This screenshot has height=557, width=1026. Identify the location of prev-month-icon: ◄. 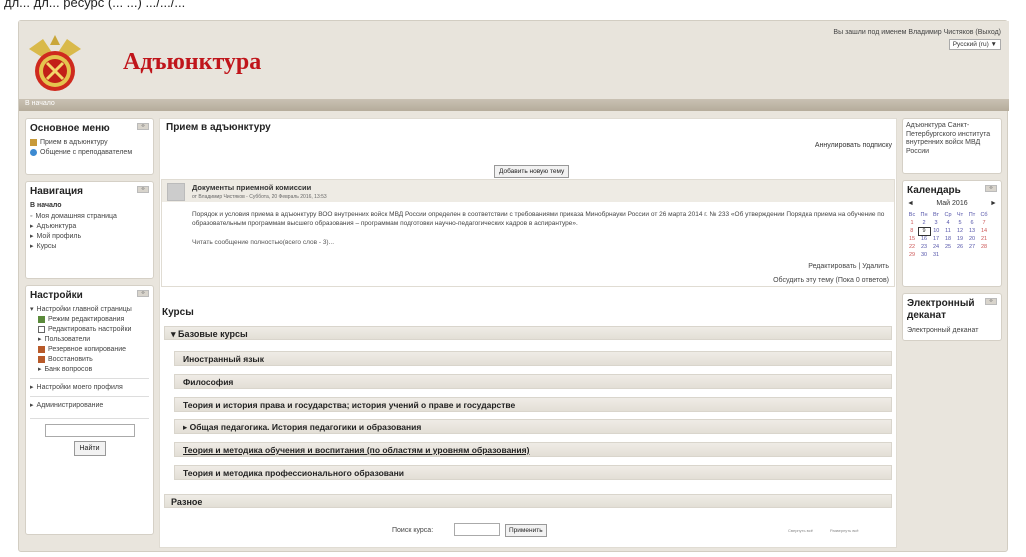
(910, 203).